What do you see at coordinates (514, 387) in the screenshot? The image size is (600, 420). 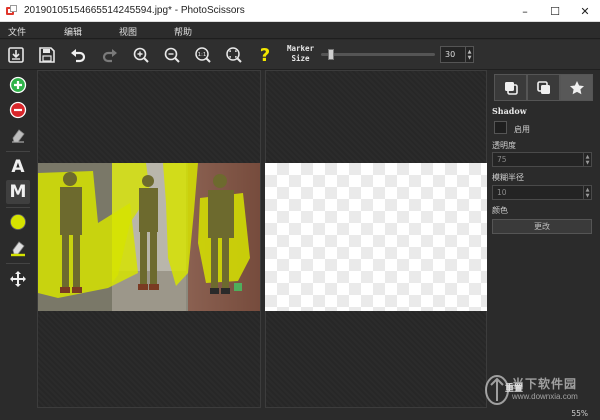 I see `reset-button: 重置` at bounding box center [514, 387].